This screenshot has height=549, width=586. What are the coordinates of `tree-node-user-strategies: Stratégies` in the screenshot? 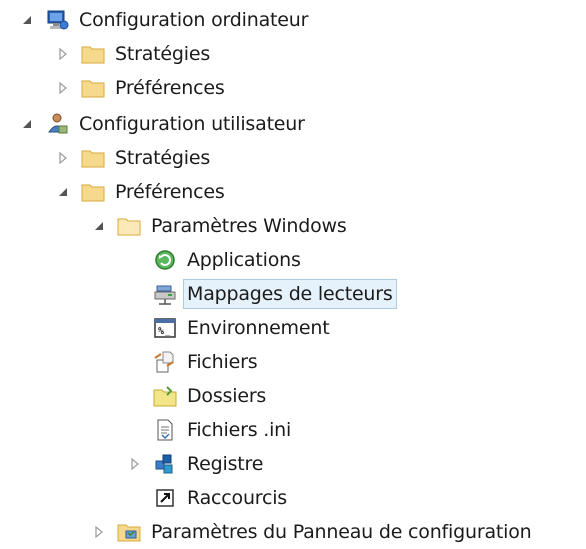 It's located at (134, 158).